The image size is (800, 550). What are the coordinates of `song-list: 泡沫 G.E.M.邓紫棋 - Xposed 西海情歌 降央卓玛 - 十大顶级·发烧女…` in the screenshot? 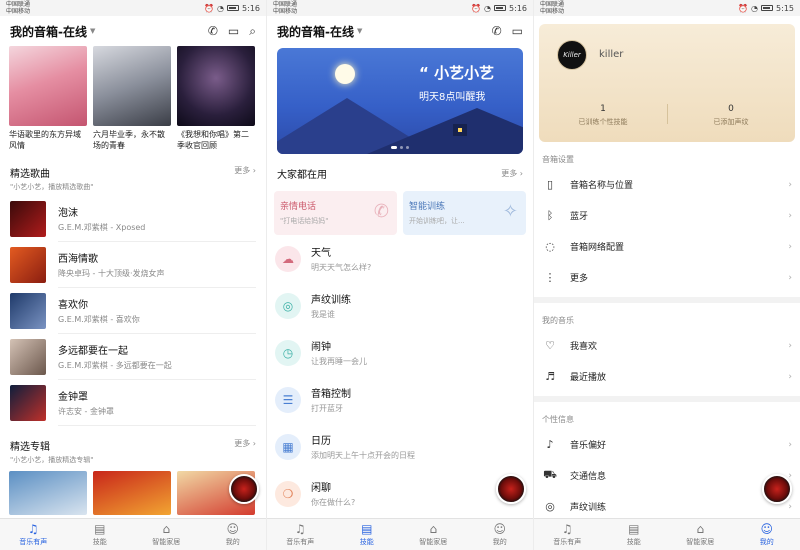 It's located at (133, 311).